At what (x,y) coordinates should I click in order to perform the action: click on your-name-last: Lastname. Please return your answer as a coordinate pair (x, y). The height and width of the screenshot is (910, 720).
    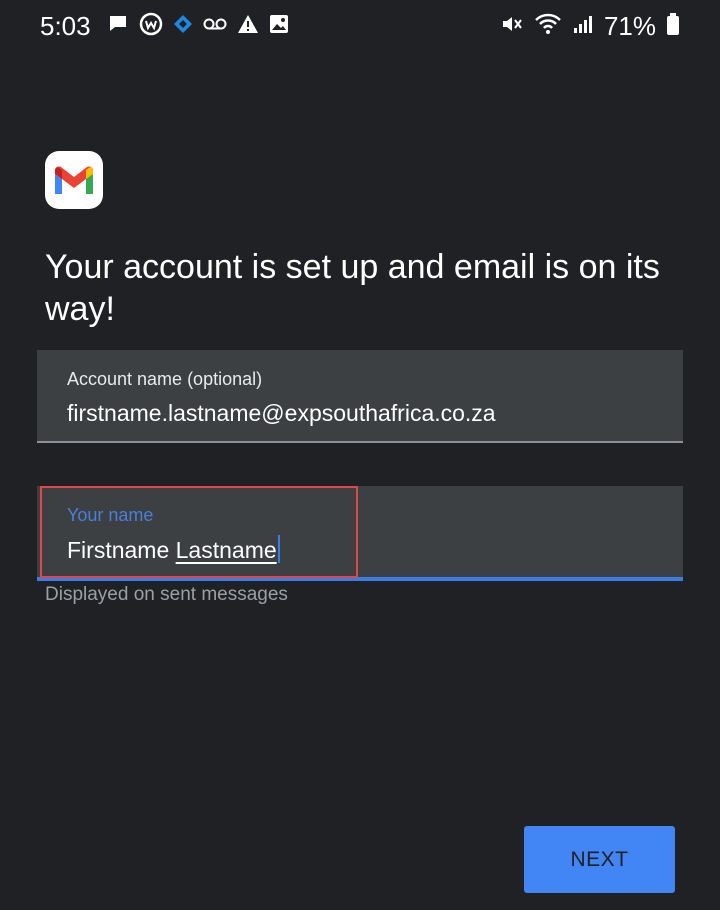
    Looking at the image, I should click on (226, 550).